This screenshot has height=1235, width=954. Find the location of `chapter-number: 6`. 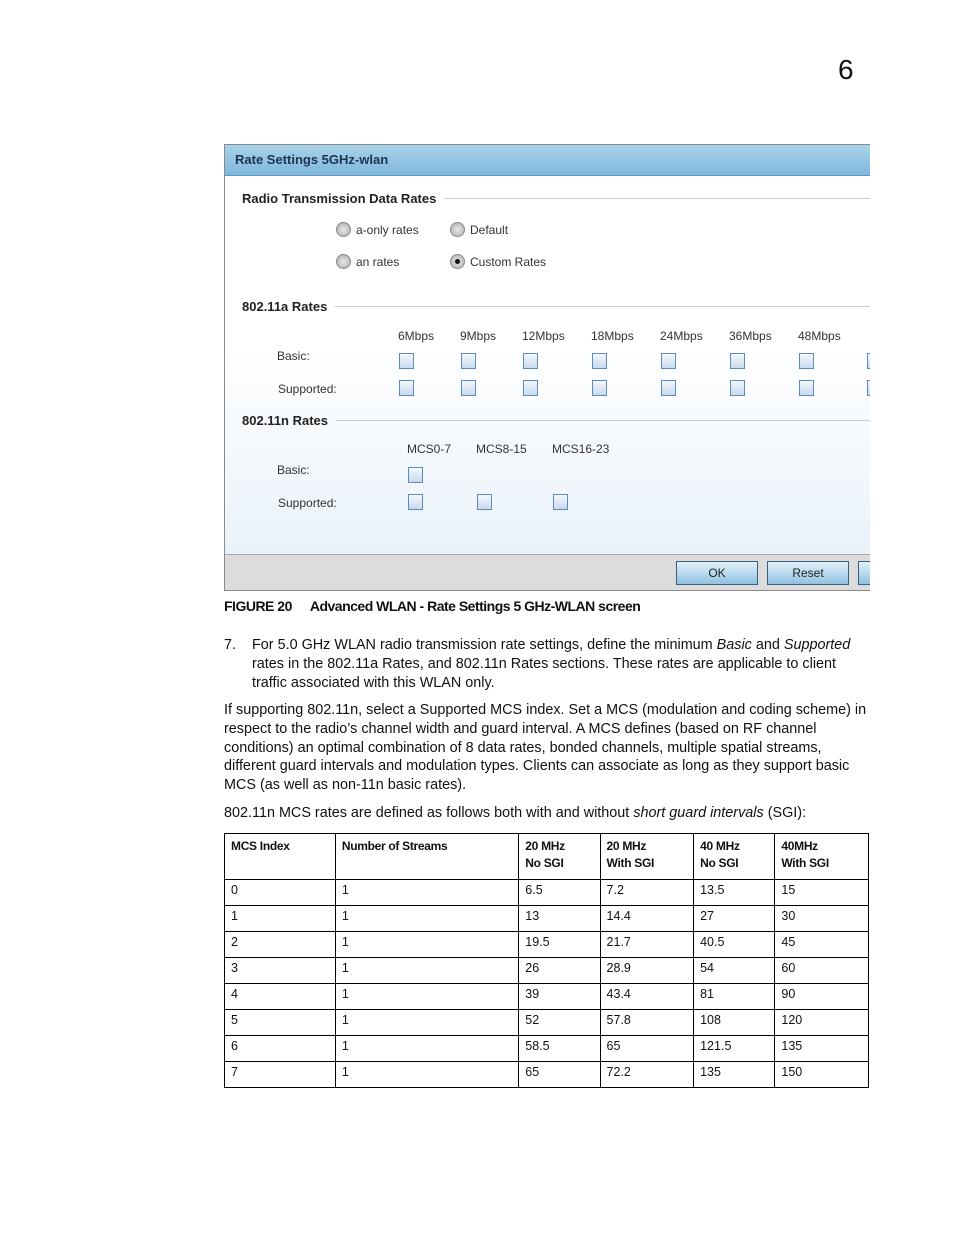

chapter-number: 6 is located at coordinates (846, 69).